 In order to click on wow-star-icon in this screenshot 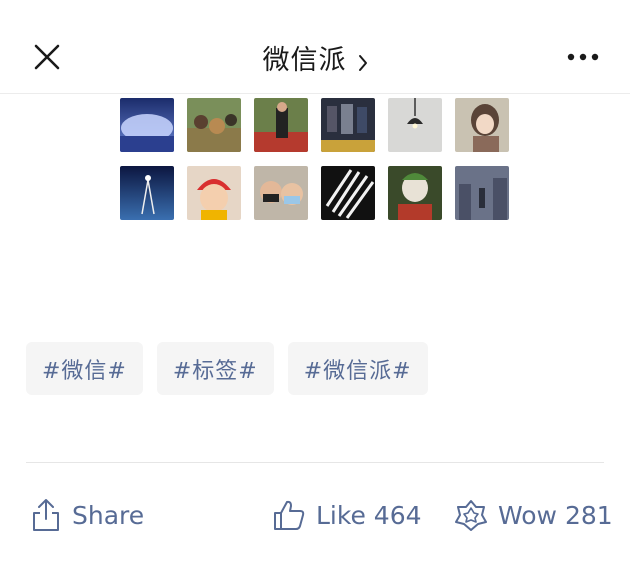, I will do `click(471, 515)`.